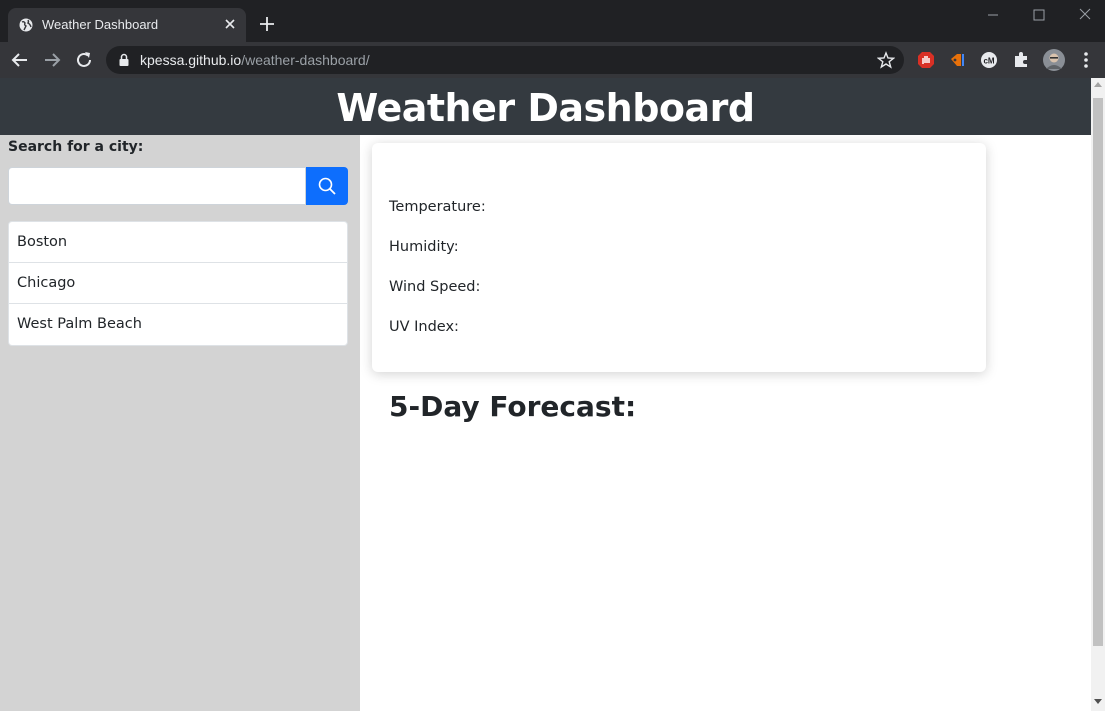 This screenshot has height=711, width=1105. I want to click on url-host: kpessa.github.io, so click(191, 60).